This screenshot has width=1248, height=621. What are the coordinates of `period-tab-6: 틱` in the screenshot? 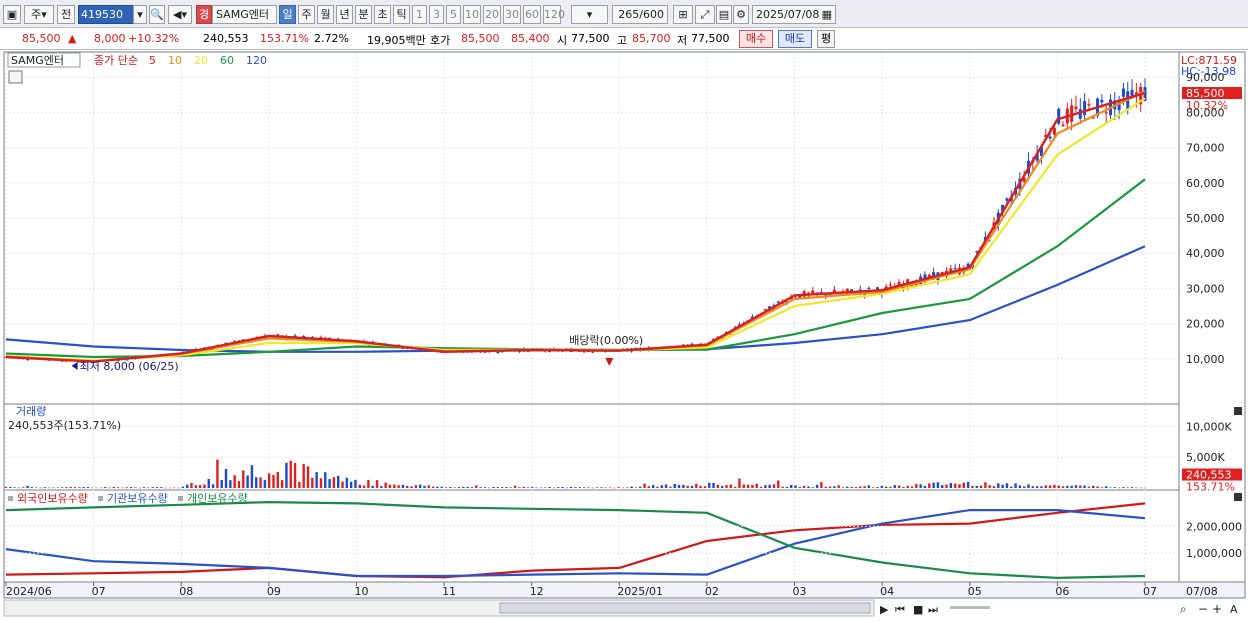 It's located at (401, 14).